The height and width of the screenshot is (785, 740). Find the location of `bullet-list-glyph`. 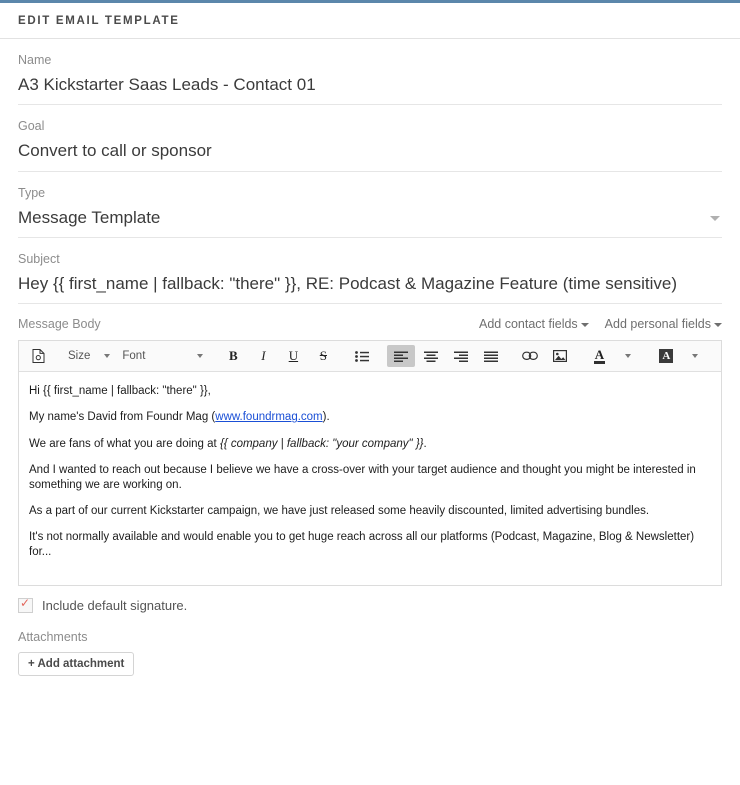

bullet-list-glyph is located at coordinates (362, 356).